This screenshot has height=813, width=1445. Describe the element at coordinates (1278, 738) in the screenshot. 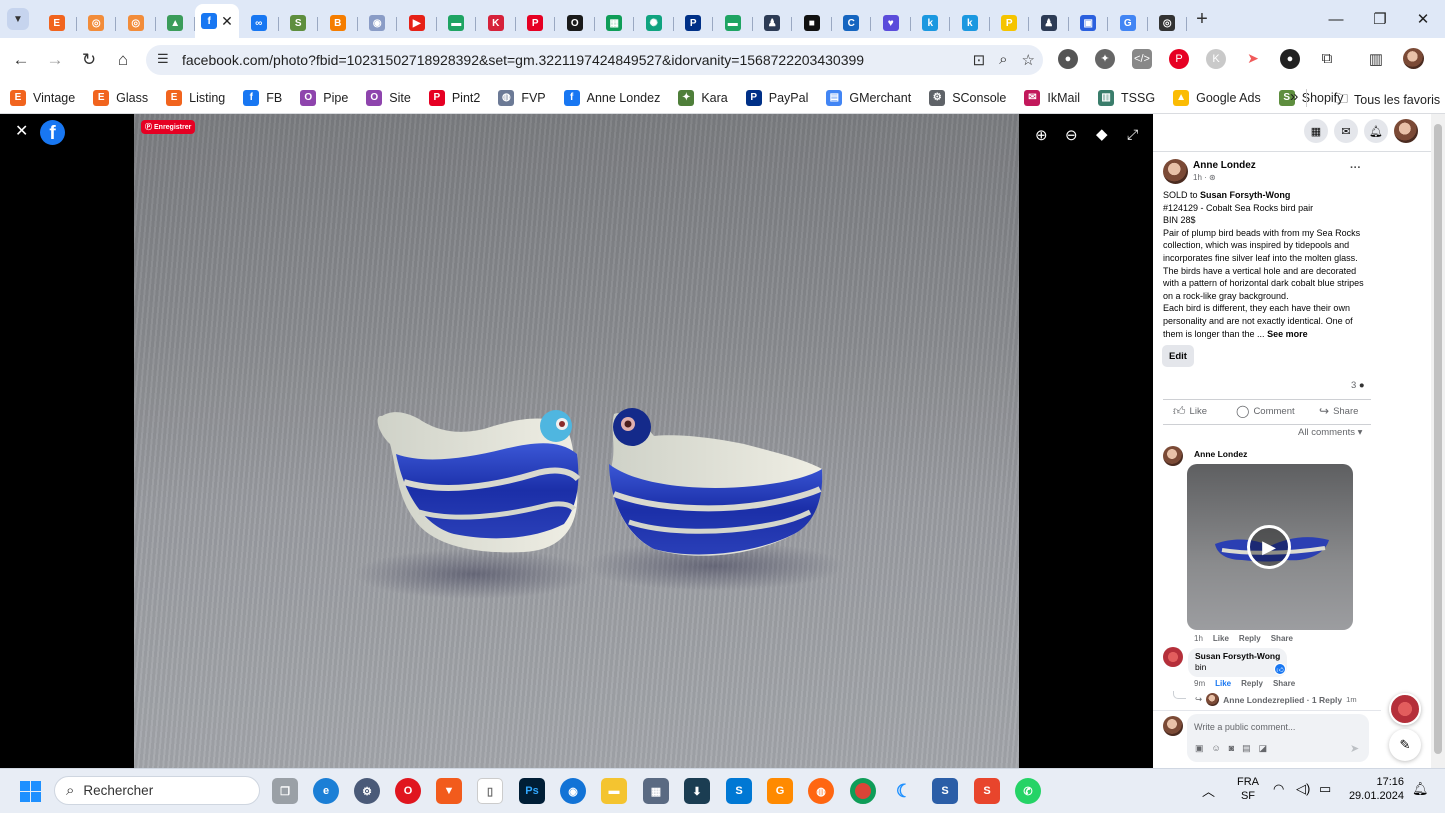

I see `comment-composer: Write a public comment... ▣ ☺ ◙ ▤ ◪ ➤` at that location.